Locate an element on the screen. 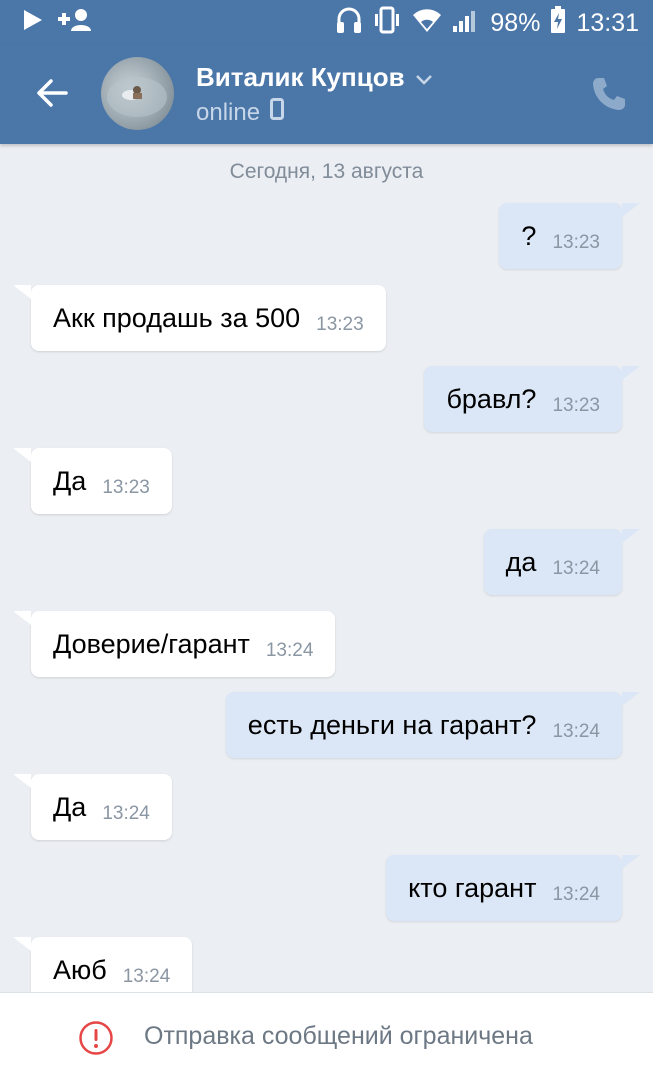 The height and width of the screenshot is (1081, 653). message-text: ? is located at coordinates (529, 235).